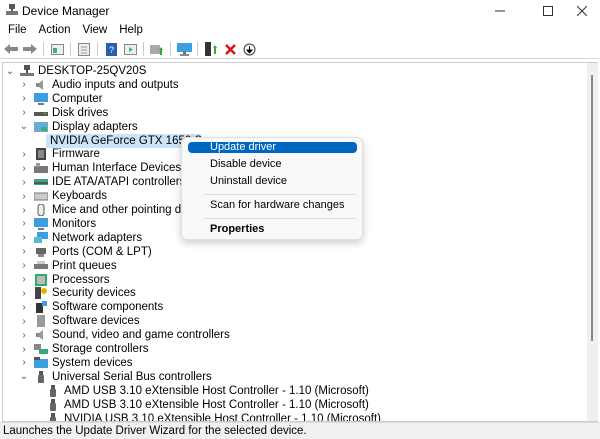 The height and width of the screenshot is (439, 600). I want to click on tree-item: › Print queues, so click(68, 266).